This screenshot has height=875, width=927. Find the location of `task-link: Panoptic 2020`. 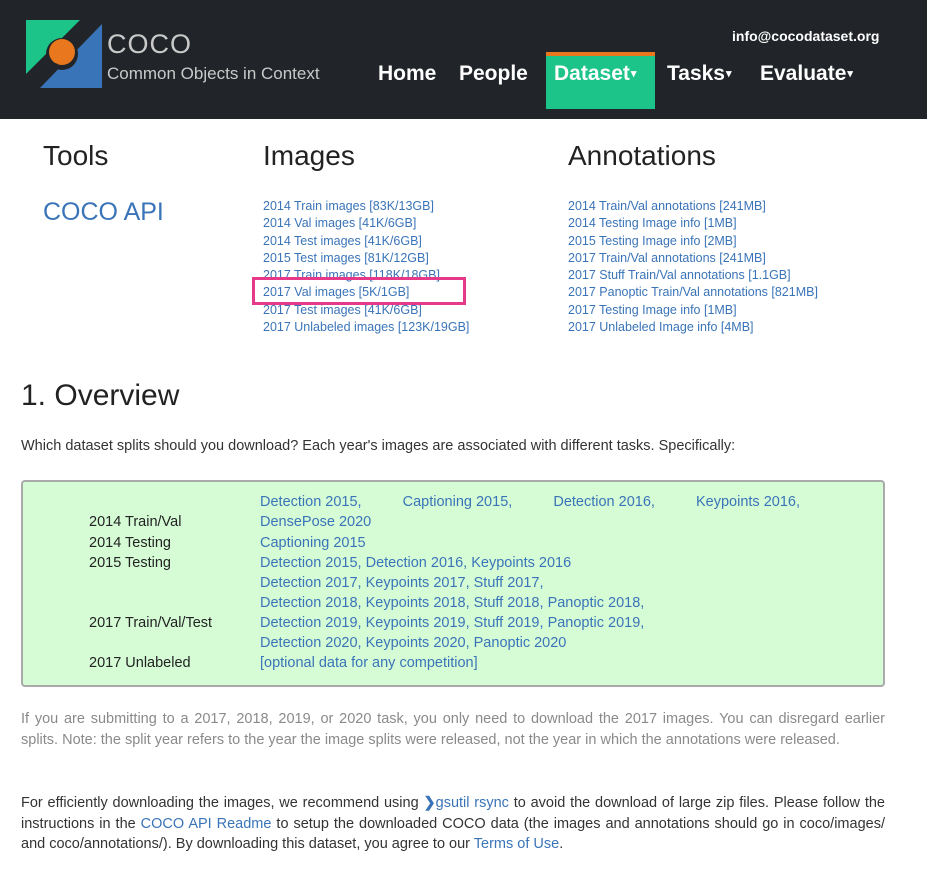

task-link: Panoptic 2020 is located at coordinates (520, 643).